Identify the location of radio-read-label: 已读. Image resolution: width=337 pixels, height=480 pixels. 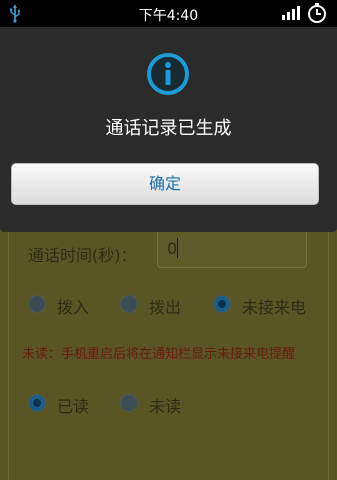
(73, 406).